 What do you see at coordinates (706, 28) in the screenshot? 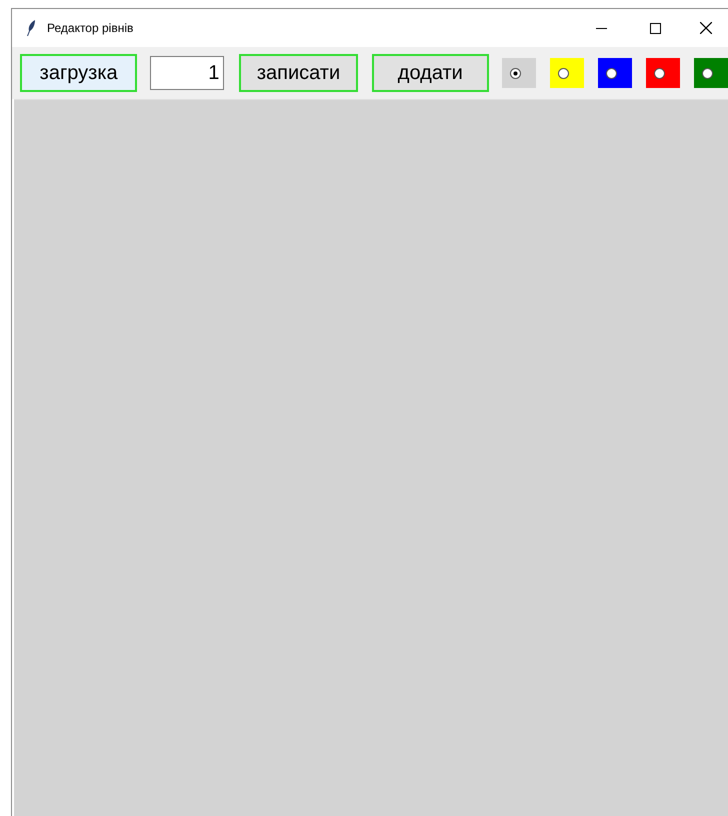
I see `close-icon` at bounding box center [706, 28].